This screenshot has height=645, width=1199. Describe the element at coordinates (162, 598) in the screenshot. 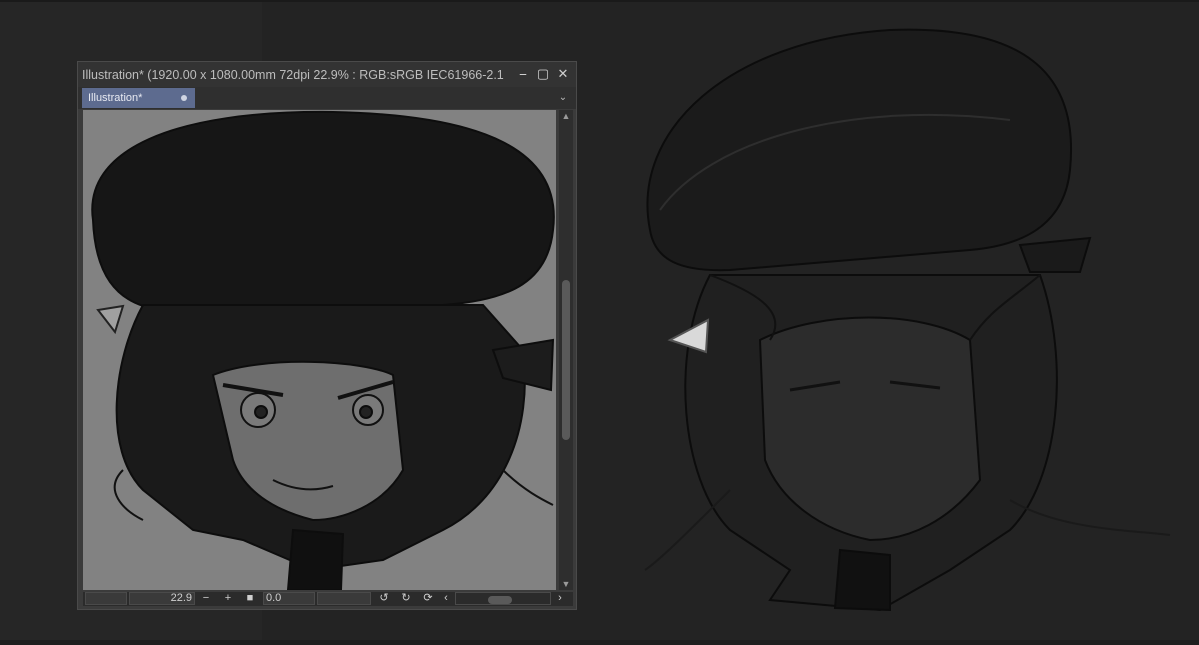

I see `zoom-input: 22.9` at that location.